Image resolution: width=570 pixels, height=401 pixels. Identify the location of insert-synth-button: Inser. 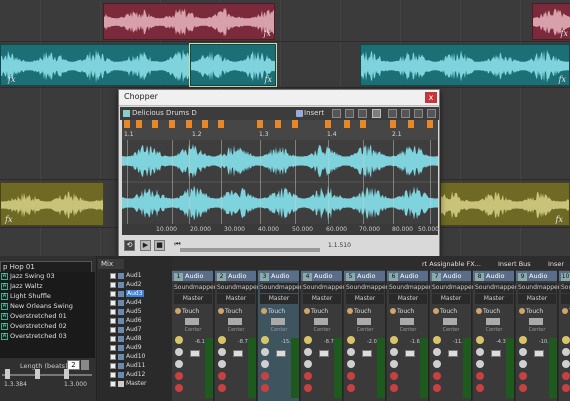
(556, 264).